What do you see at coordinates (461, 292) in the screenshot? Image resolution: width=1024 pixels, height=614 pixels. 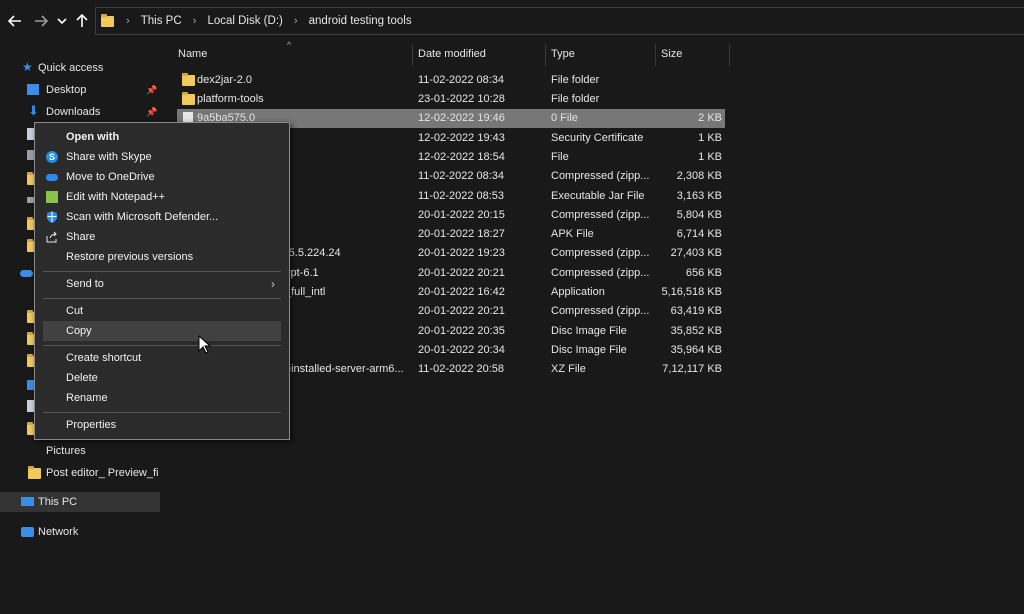 I see `file-date: 20-01-2022 16:42` at bounding box center [461, 292].